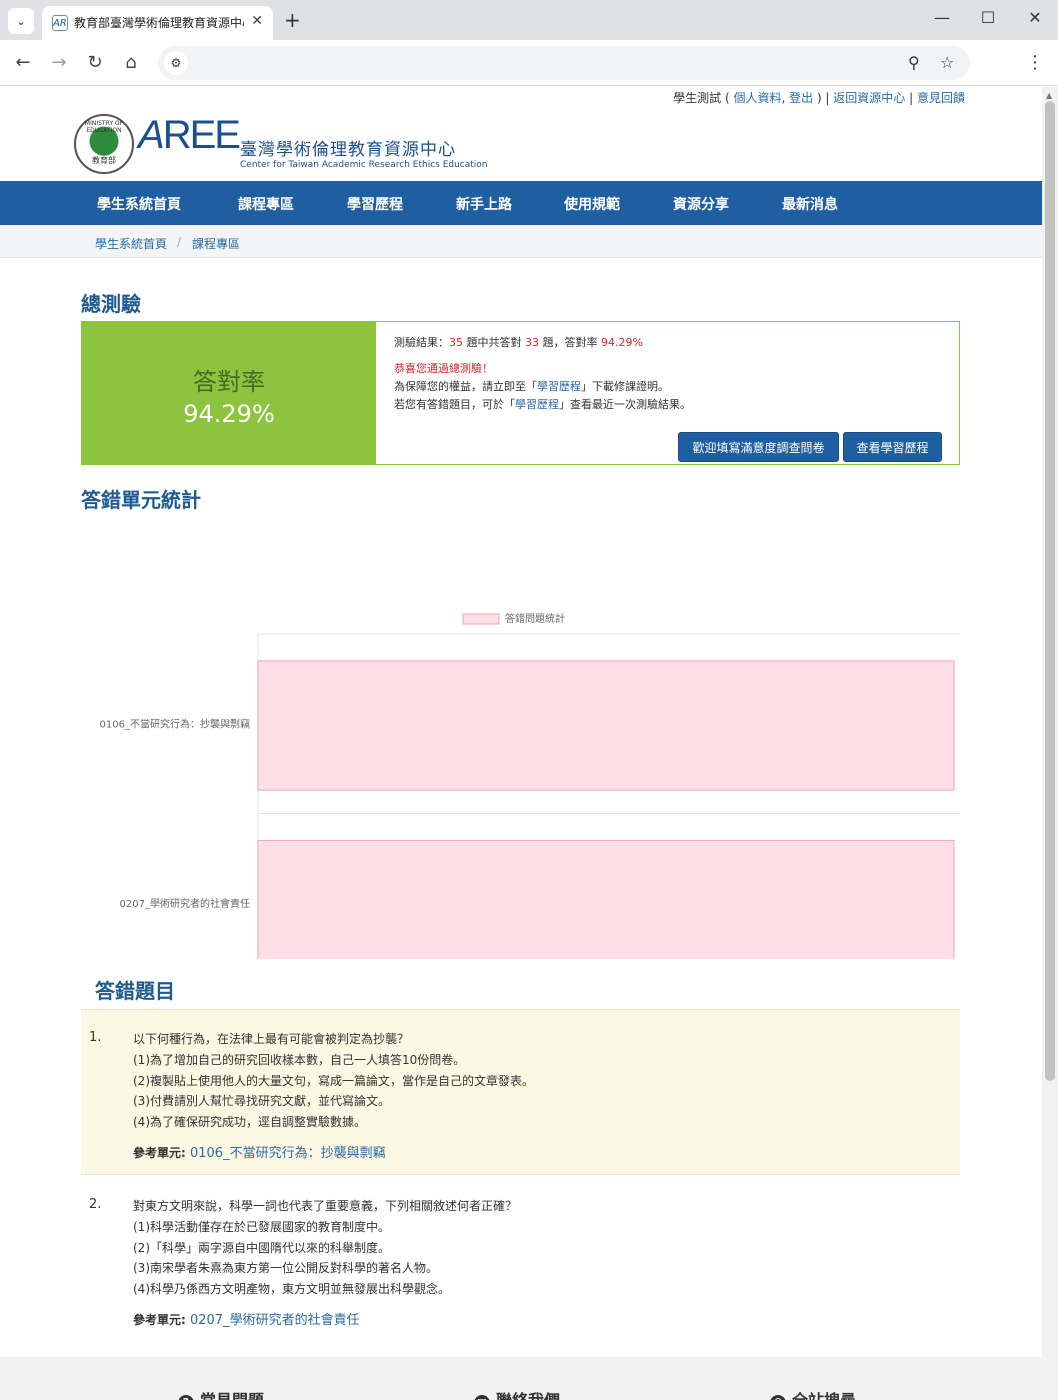  I want to click on page-scrollbar: ▲, so click(1050, 743).